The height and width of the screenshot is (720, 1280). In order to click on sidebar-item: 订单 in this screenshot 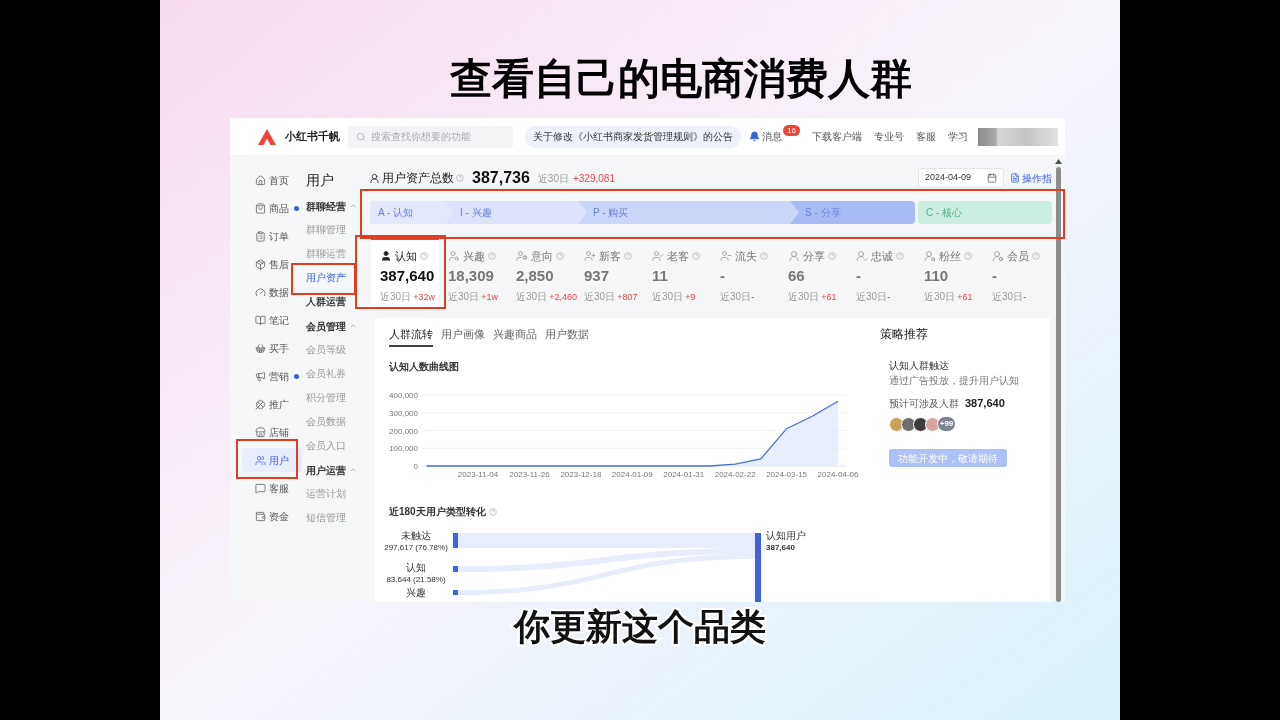, I will do `click(272, 236)`.